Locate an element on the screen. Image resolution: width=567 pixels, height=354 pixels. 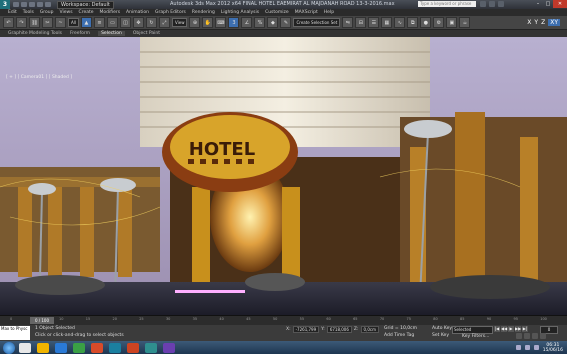
menu-item: MAXScript is located at coordinates (306, 12).